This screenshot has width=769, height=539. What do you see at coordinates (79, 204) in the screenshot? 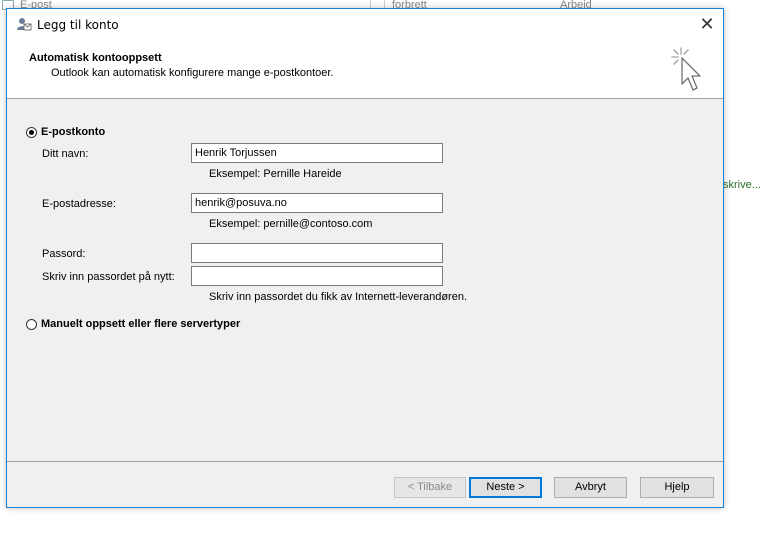
I see `email-label: E-postadresse:` at bounding box center [79, 204].